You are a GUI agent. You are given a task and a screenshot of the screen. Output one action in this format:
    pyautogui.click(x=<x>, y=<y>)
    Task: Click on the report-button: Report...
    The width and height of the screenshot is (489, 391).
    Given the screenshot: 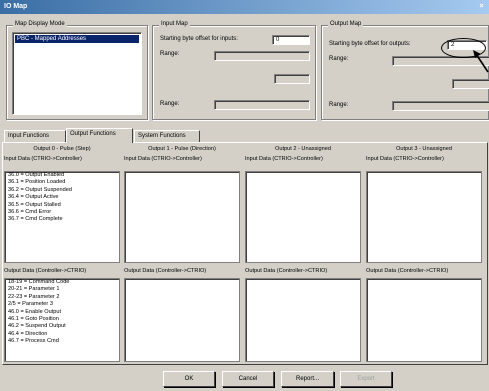 What is the action you would take?
    pyautogui.click(x=307, y=379)
    